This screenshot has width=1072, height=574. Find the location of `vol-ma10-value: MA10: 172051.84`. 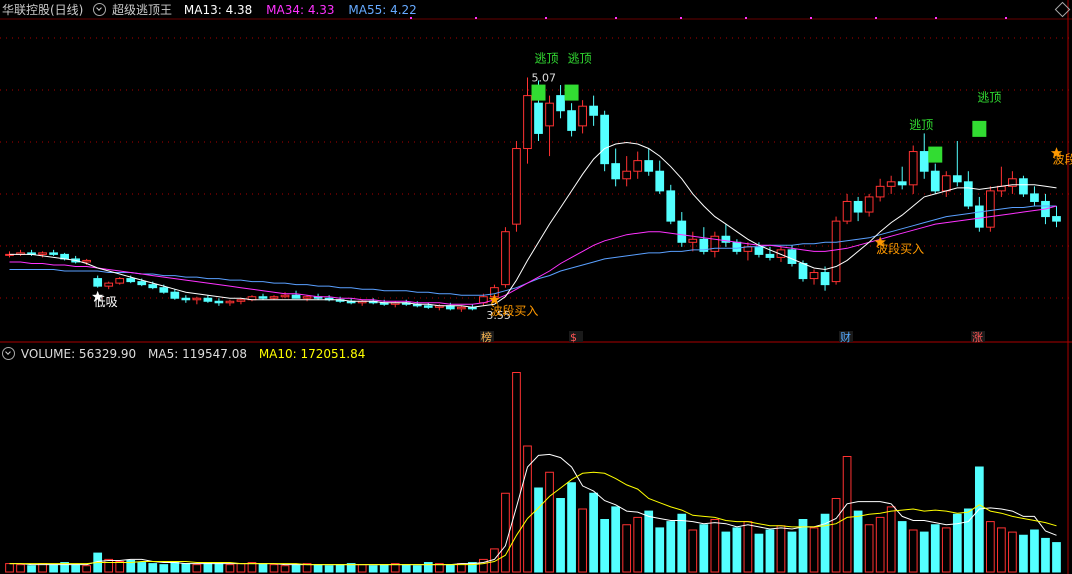

vol-ma10-value: MA10: 172051.84 is located at coordinates (312, 354).